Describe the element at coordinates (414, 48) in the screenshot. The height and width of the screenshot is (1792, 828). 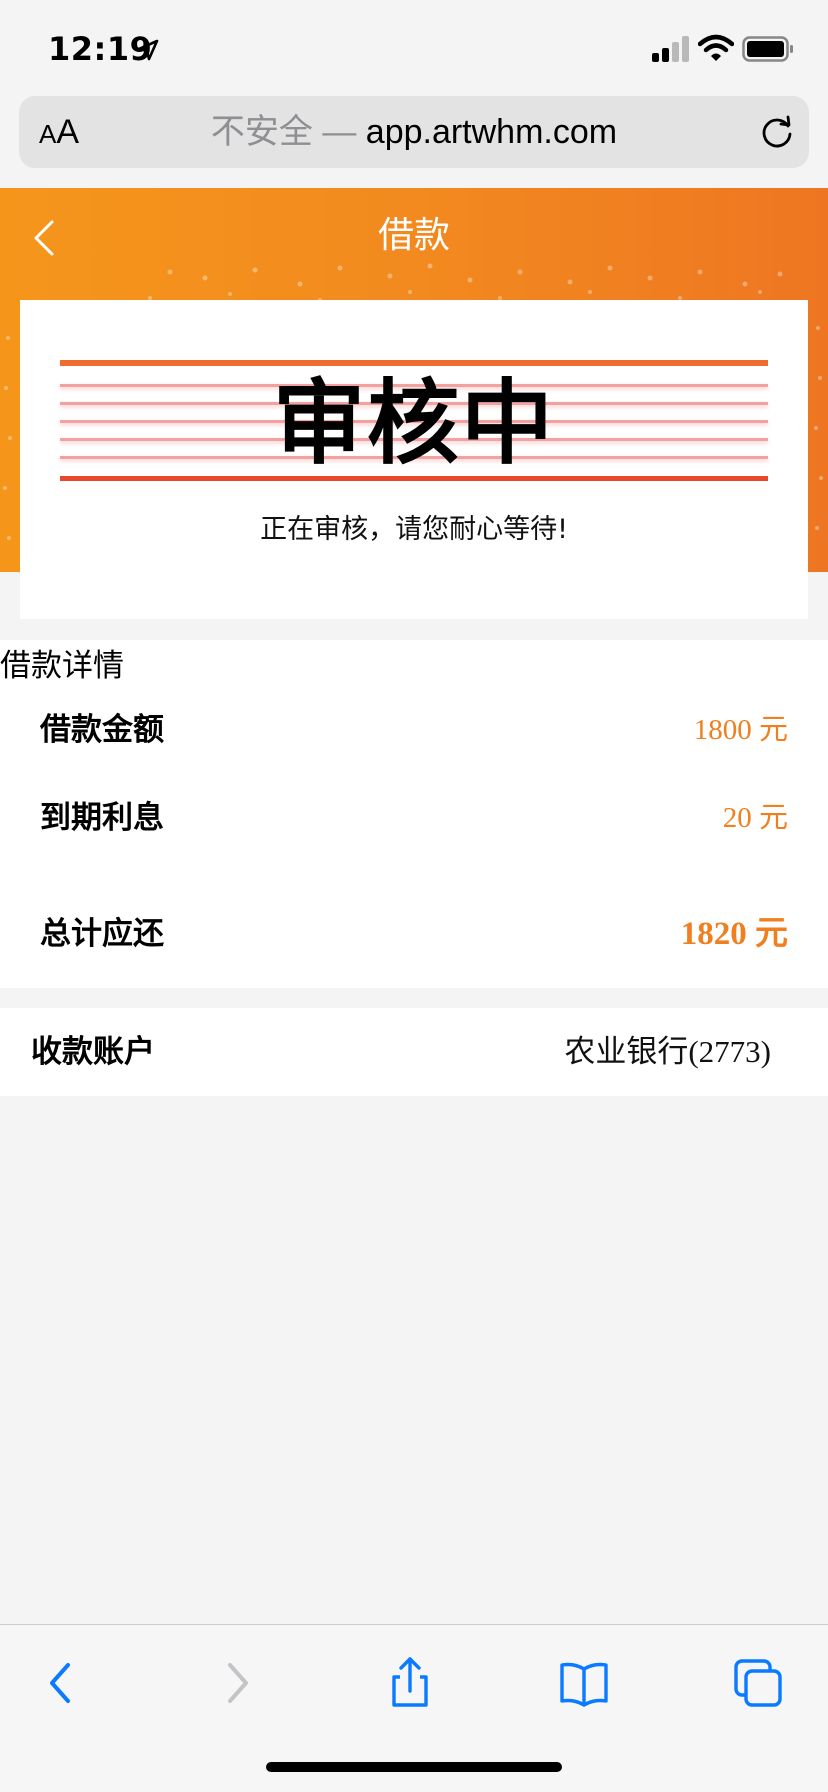
I see `status-bar: 12:19` at that location.